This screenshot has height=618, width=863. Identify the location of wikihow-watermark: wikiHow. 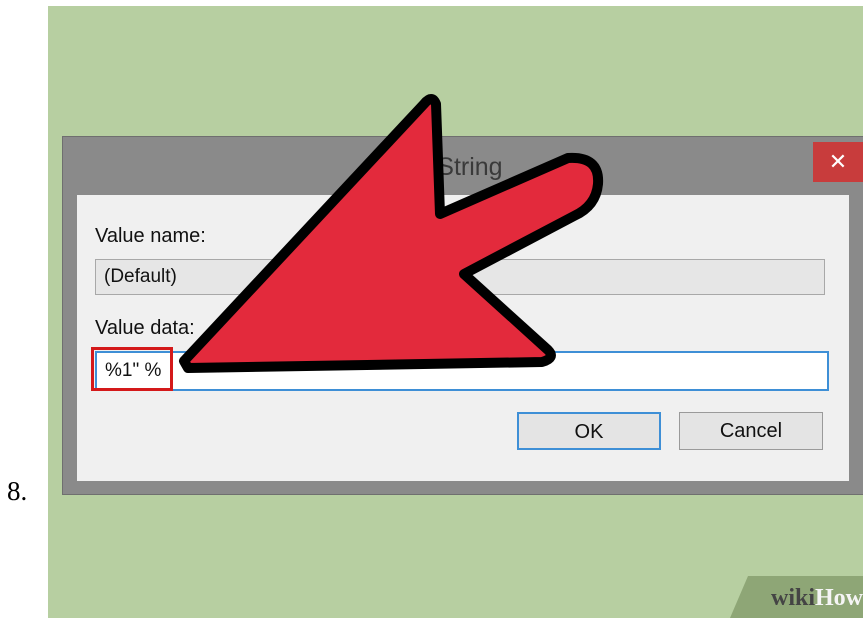
(816, 598).